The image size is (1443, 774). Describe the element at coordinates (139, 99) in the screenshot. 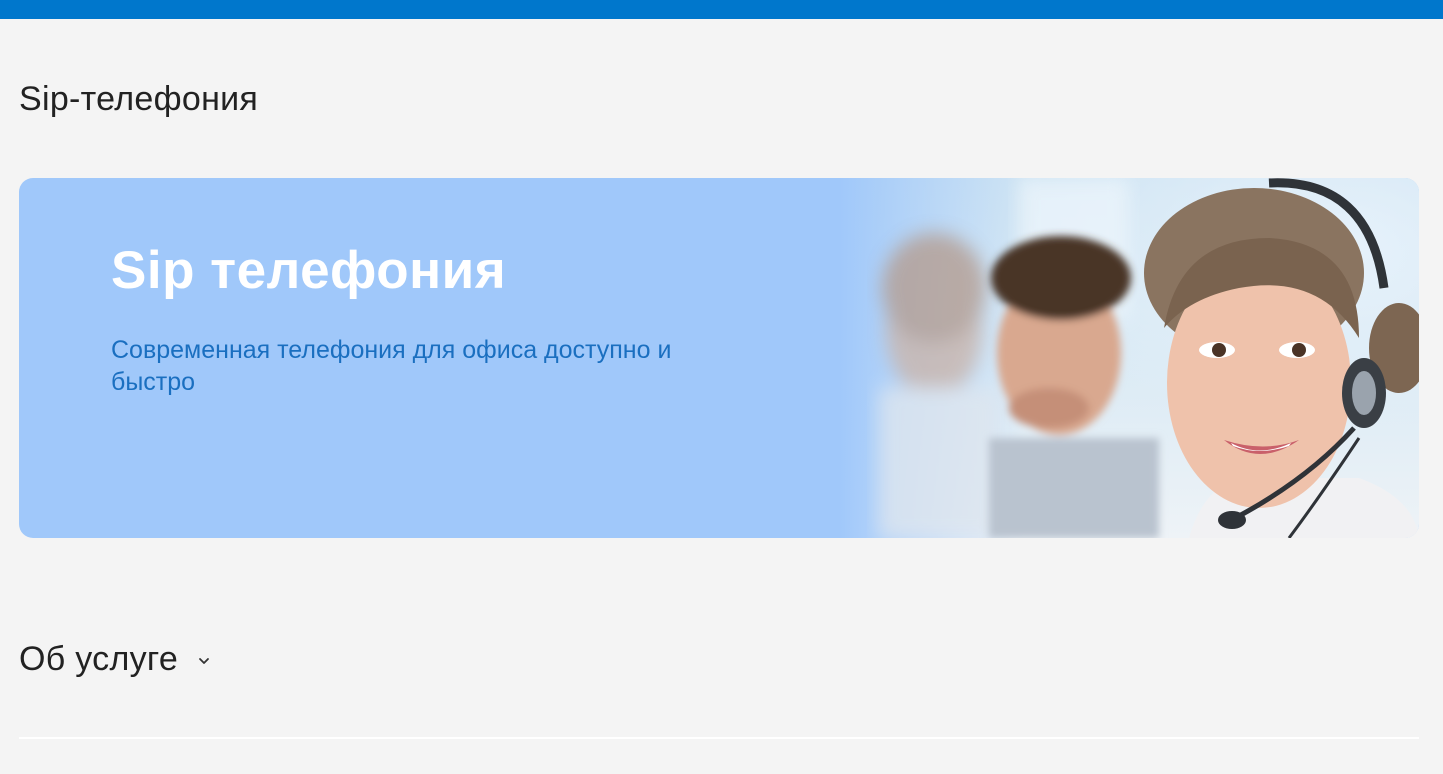

I see `page-title: Sip-телефония` at that location.